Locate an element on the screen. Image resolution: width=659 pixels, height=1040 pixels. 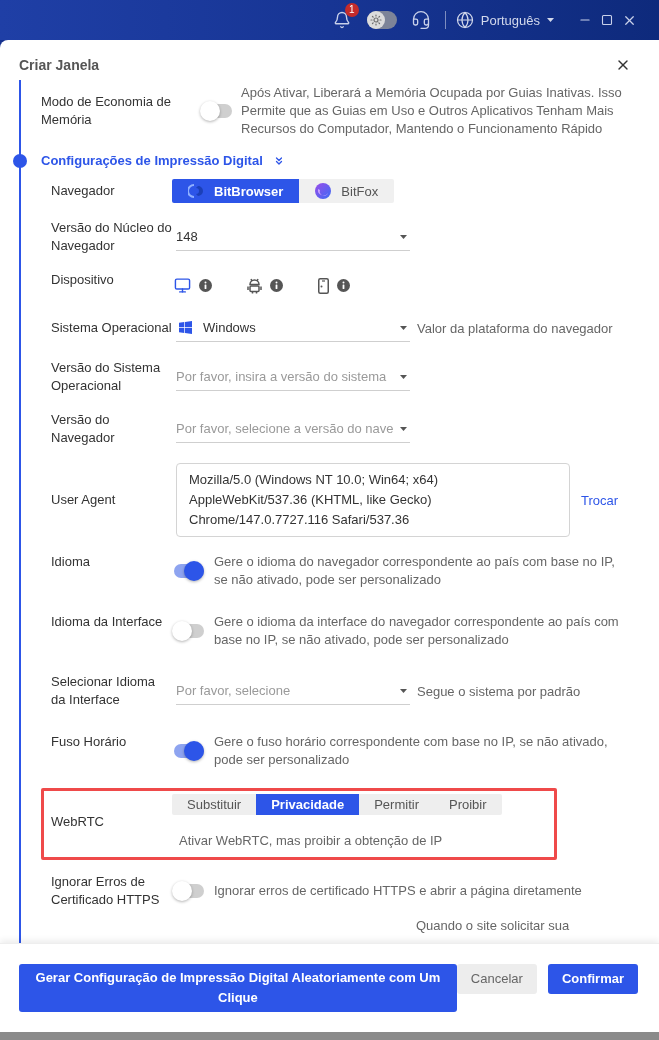
select-field: Windows is located at coordinates (293, 328).